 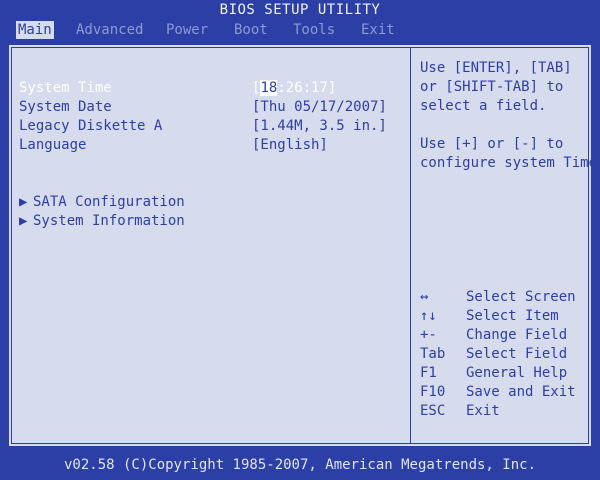 What do you see at coordinates (269, 88) in the screenshot?
I see `system-time-hour-field: 18` at bounding box center [269, 88].